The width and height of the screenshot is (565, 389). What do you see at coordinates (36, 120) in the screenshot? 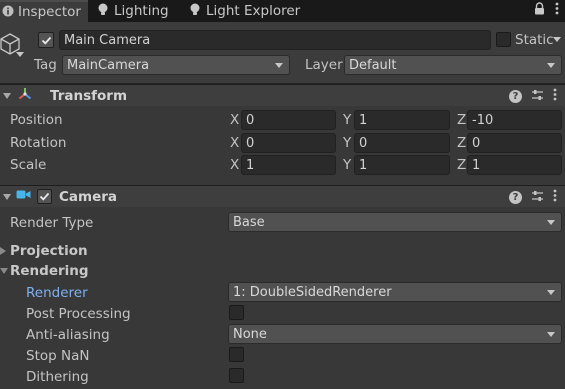
I see `position-label: Position` at bounding box center [36, 120].